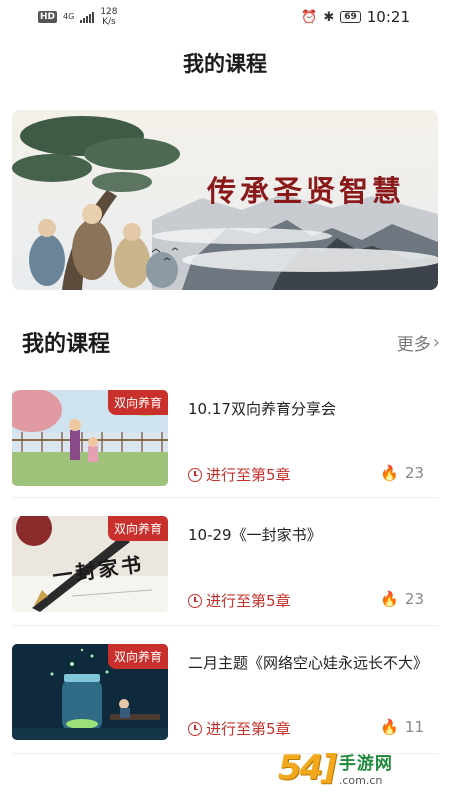  Describe the element at coordinates (329, 17) in the screenshot. I see `bluetooth-icon: ✱` at that location.